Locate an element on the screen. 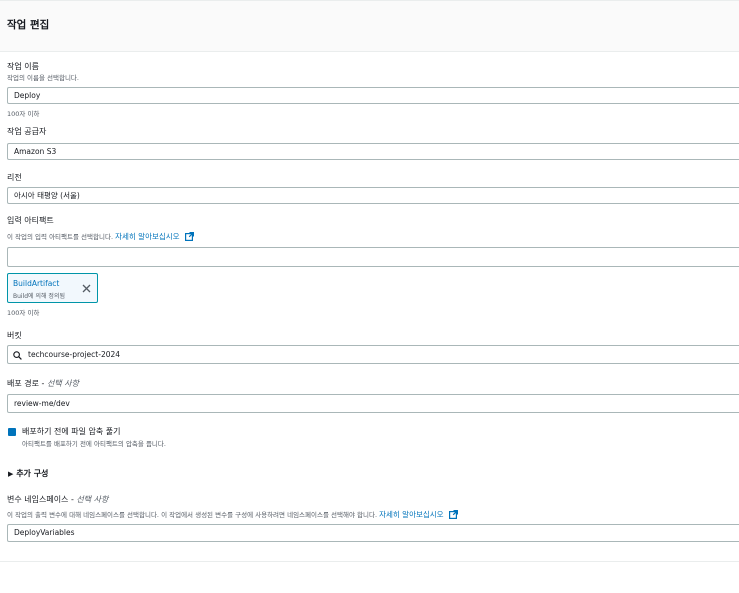  region-select: 아시아 태평양 (서울) is located at coordinates (373, 195).